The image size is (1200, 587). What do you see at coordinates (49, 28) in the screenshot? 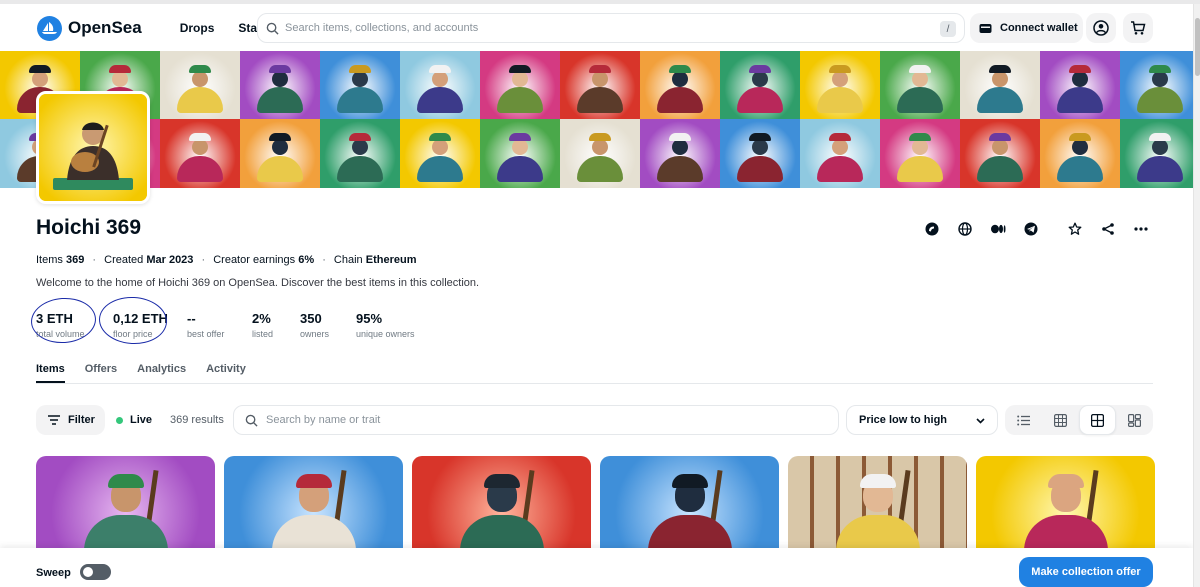
I see `opensea-logo-icon` at bounding box center [49, 28].